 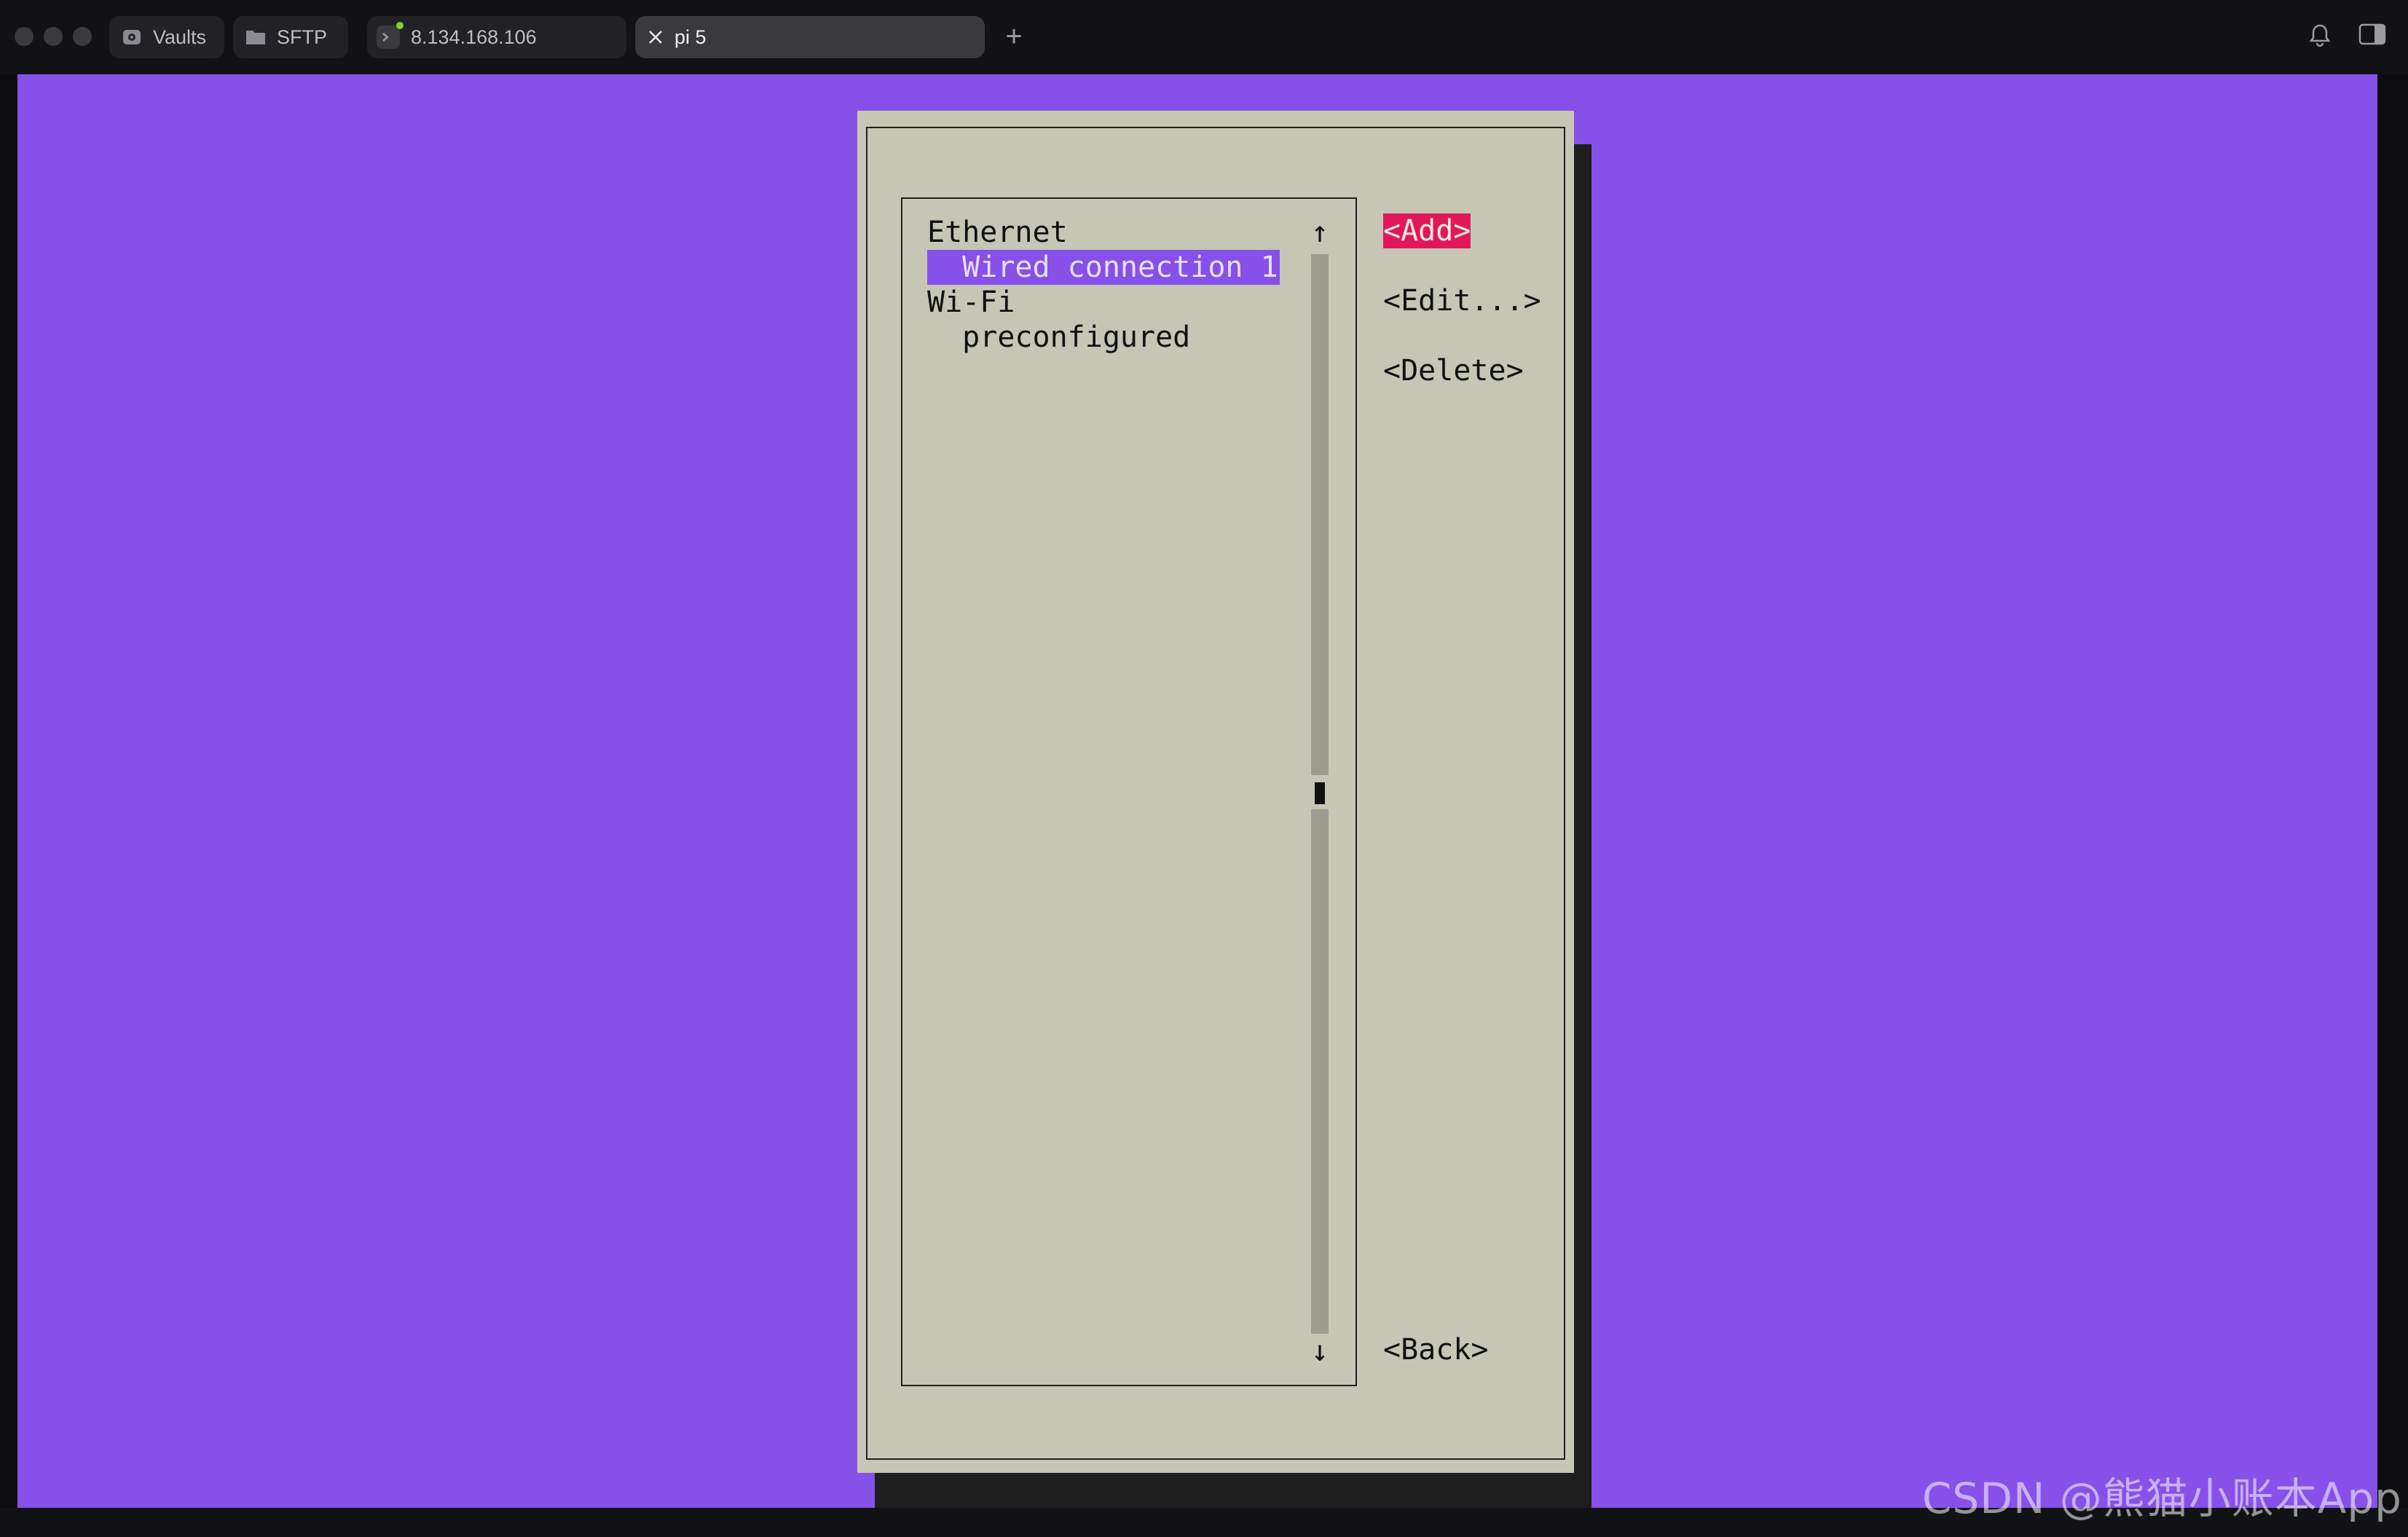 I want to click on dialog-shadow-bottom, so click(x=1233, y=1490).